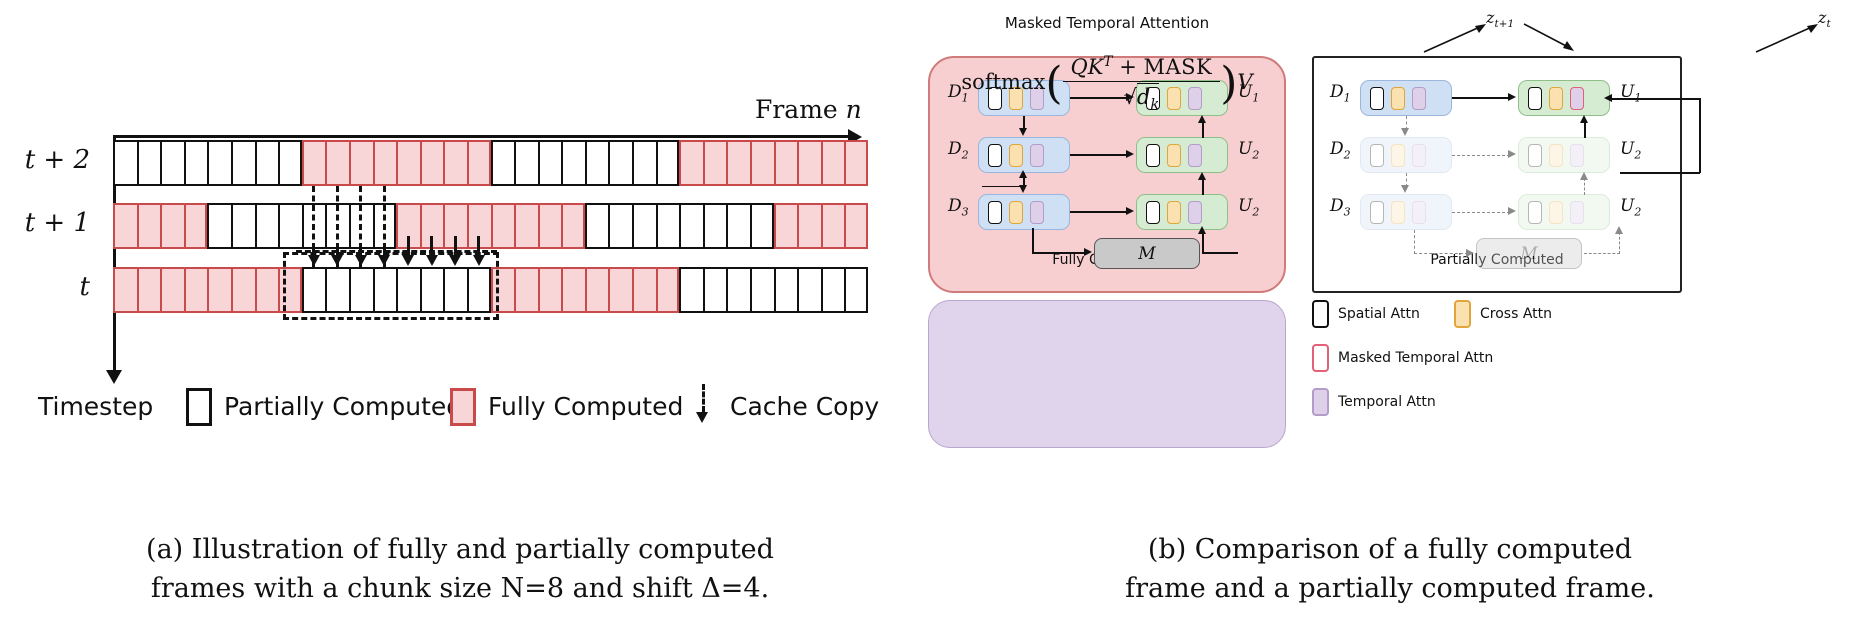  I want to click on pc-u2-to-u1-line, so click(1585, 129).